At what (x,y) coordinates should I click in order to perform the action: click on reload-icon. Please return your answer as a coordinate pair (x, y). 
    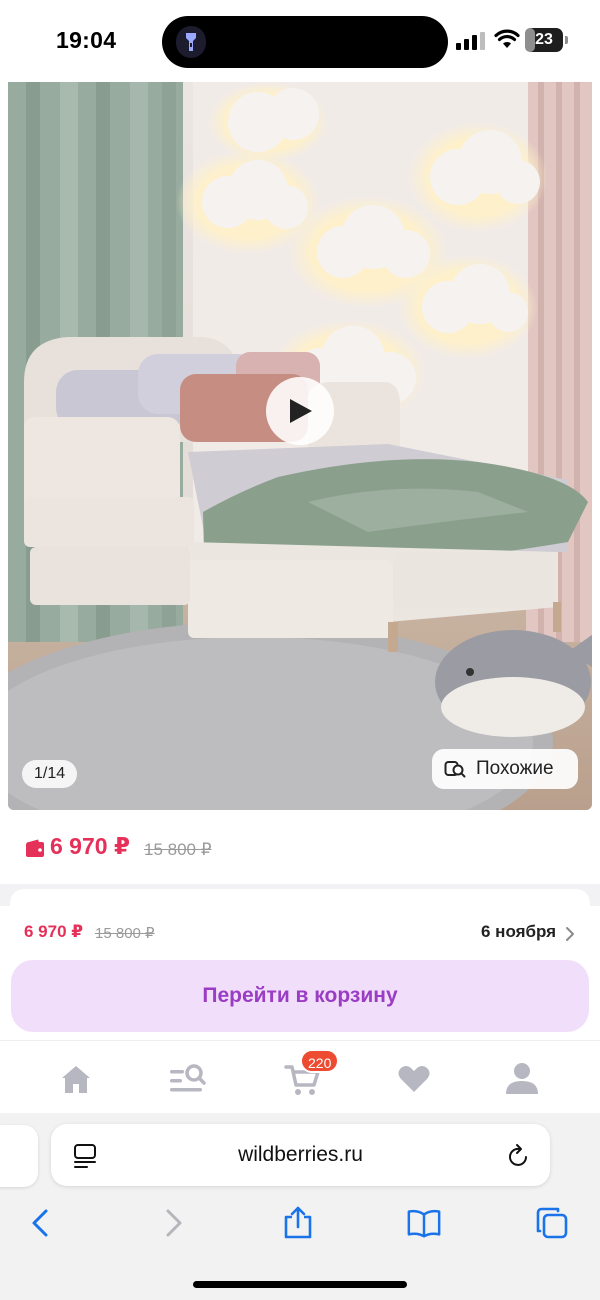
    Looking at the image, I should click on (519, 1156).